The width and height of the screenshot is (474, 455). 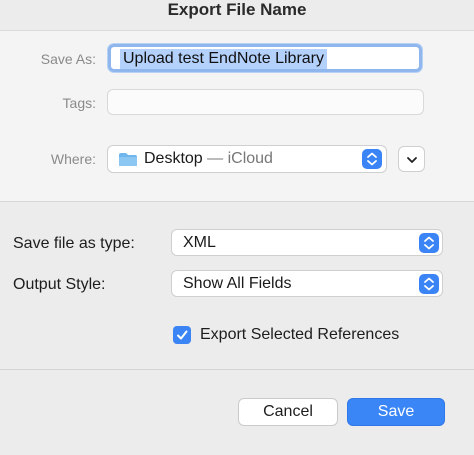 What do you see at coordinates (237, 283) in the screenshot?
I see `output-style-value: Show All Fields` at bounding box center [237, 283].